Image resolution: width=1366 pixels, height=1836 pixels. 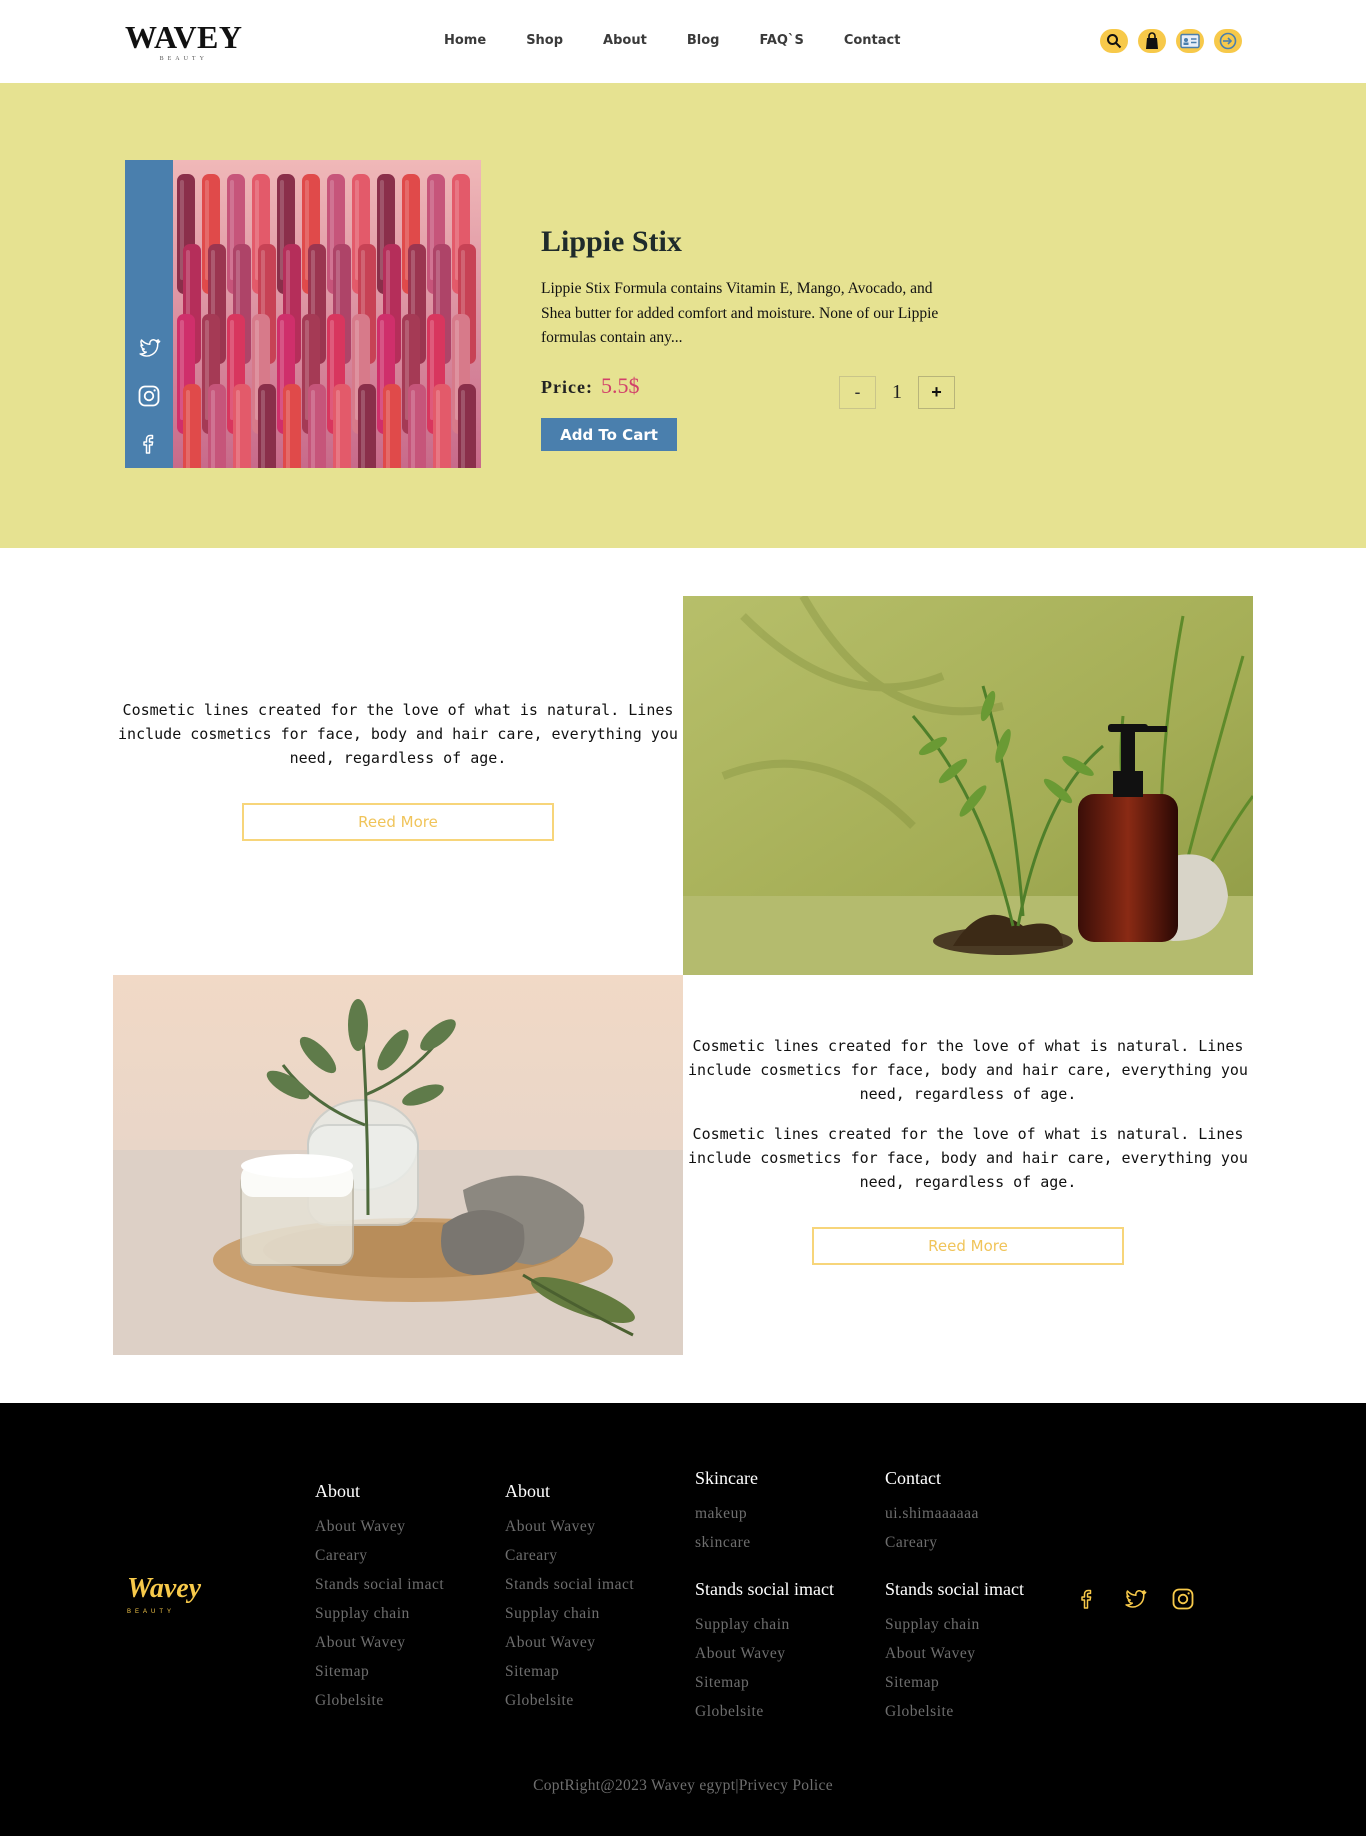 I want to click on price-value: 5.5$, so click(x=620, y=385).